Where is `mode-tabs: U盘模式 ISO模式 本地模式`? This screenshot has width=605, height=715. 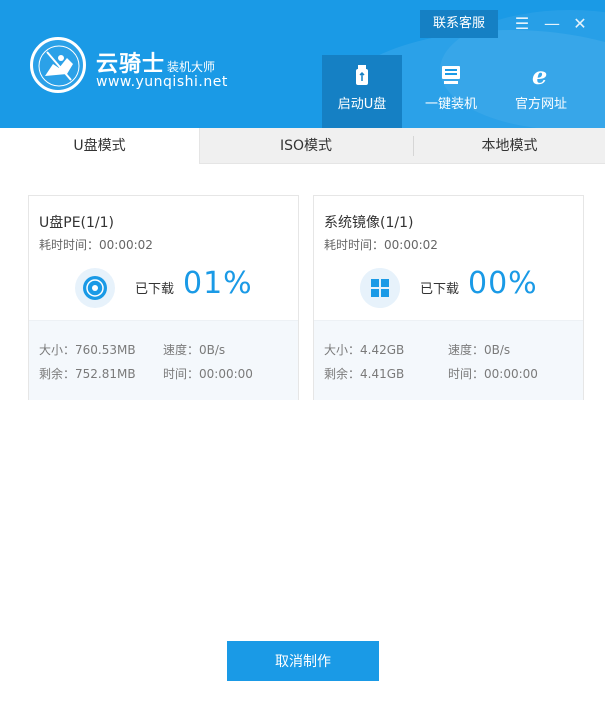 mode-tabs: U盘模式 ISO模式 本地模式 is located at coordinates (302, 146).